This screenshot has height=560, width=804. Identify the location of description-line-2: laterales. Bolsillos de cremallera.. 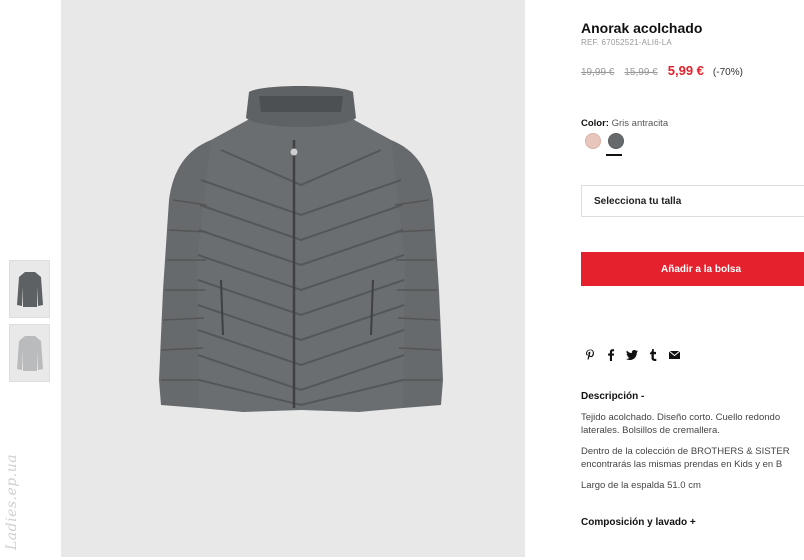
(650, 430).